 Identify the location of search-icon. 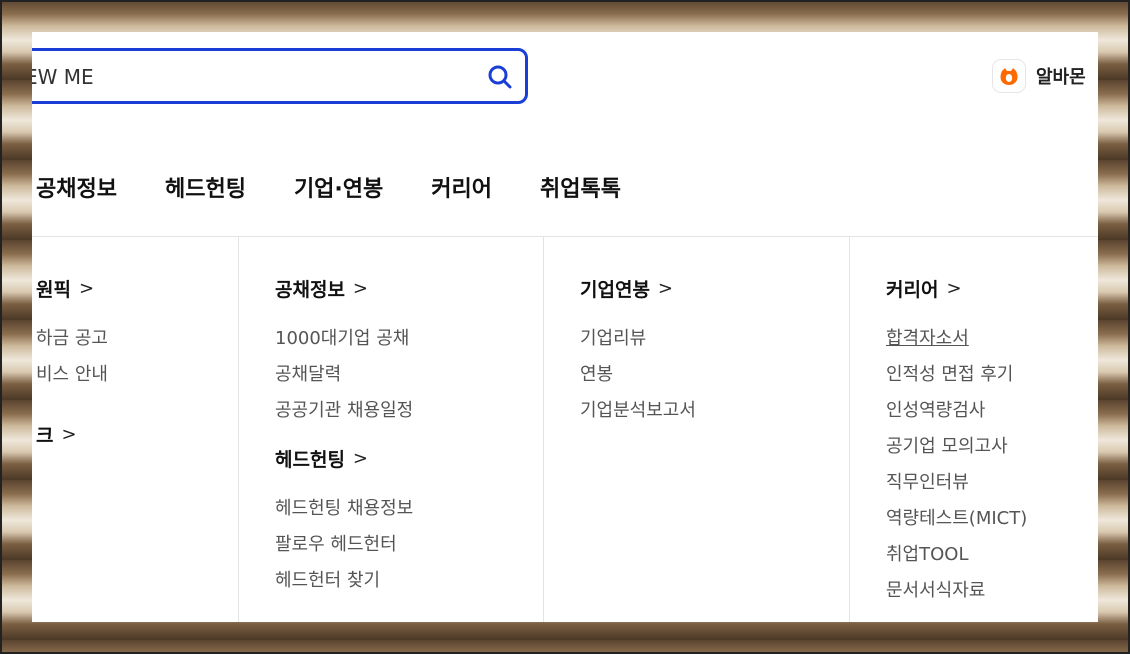
(500, 77).